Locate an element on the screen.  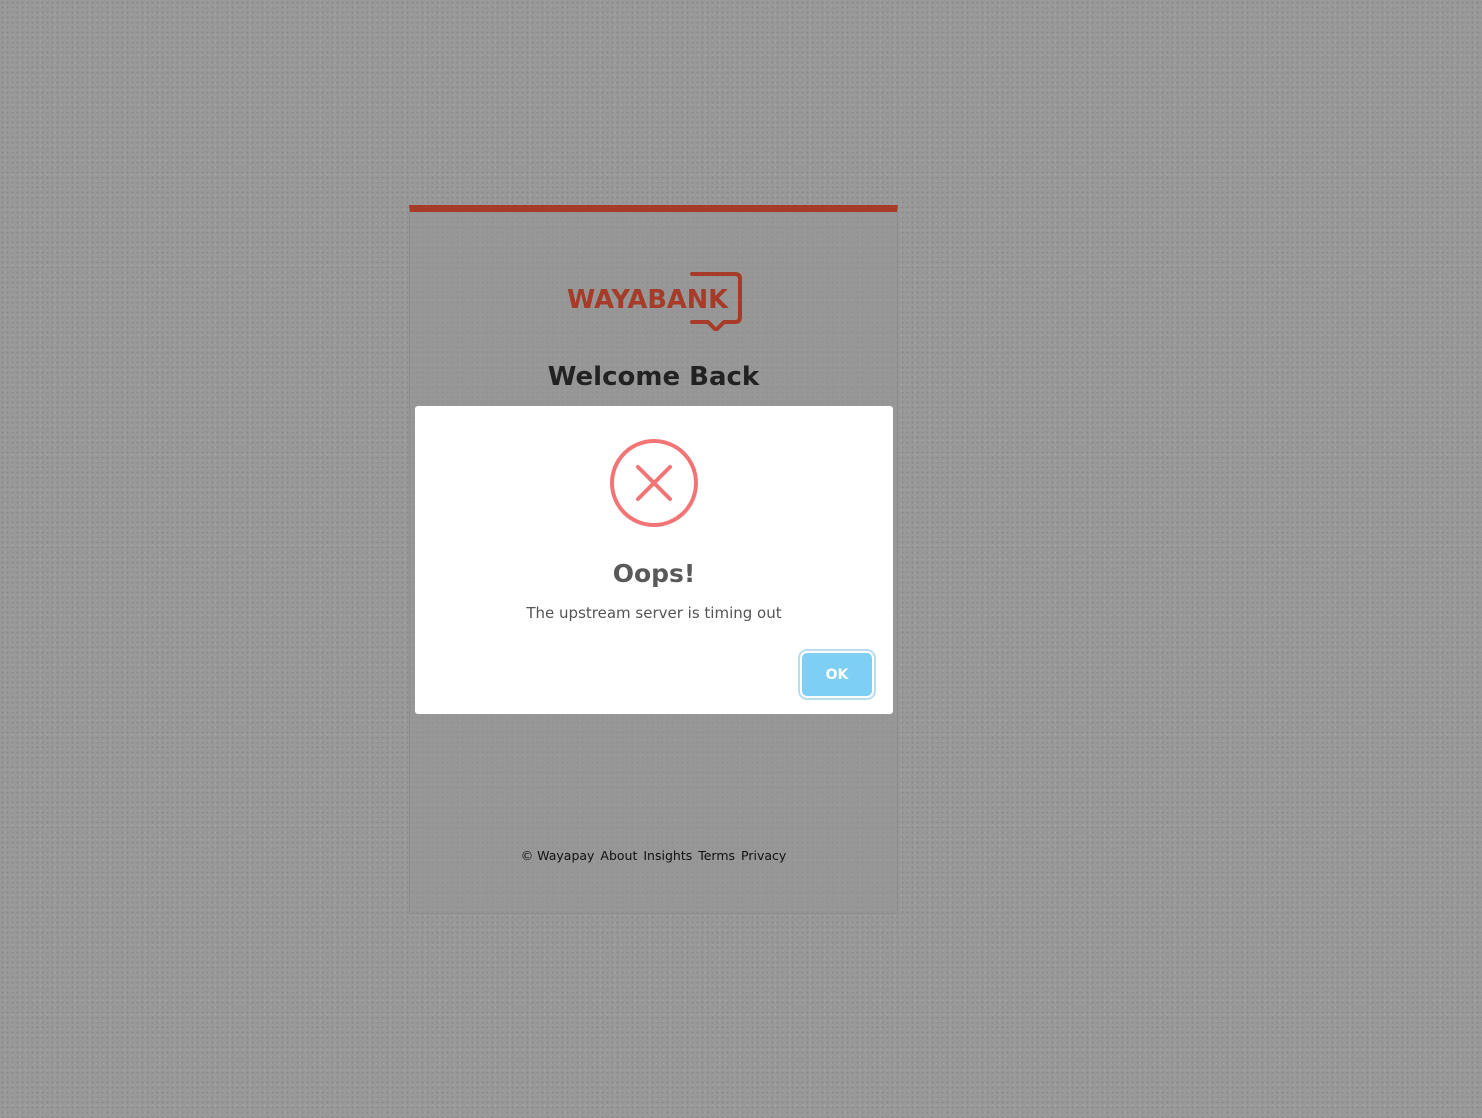
dialog-title: Oops! is located at coordinates (654, 573).